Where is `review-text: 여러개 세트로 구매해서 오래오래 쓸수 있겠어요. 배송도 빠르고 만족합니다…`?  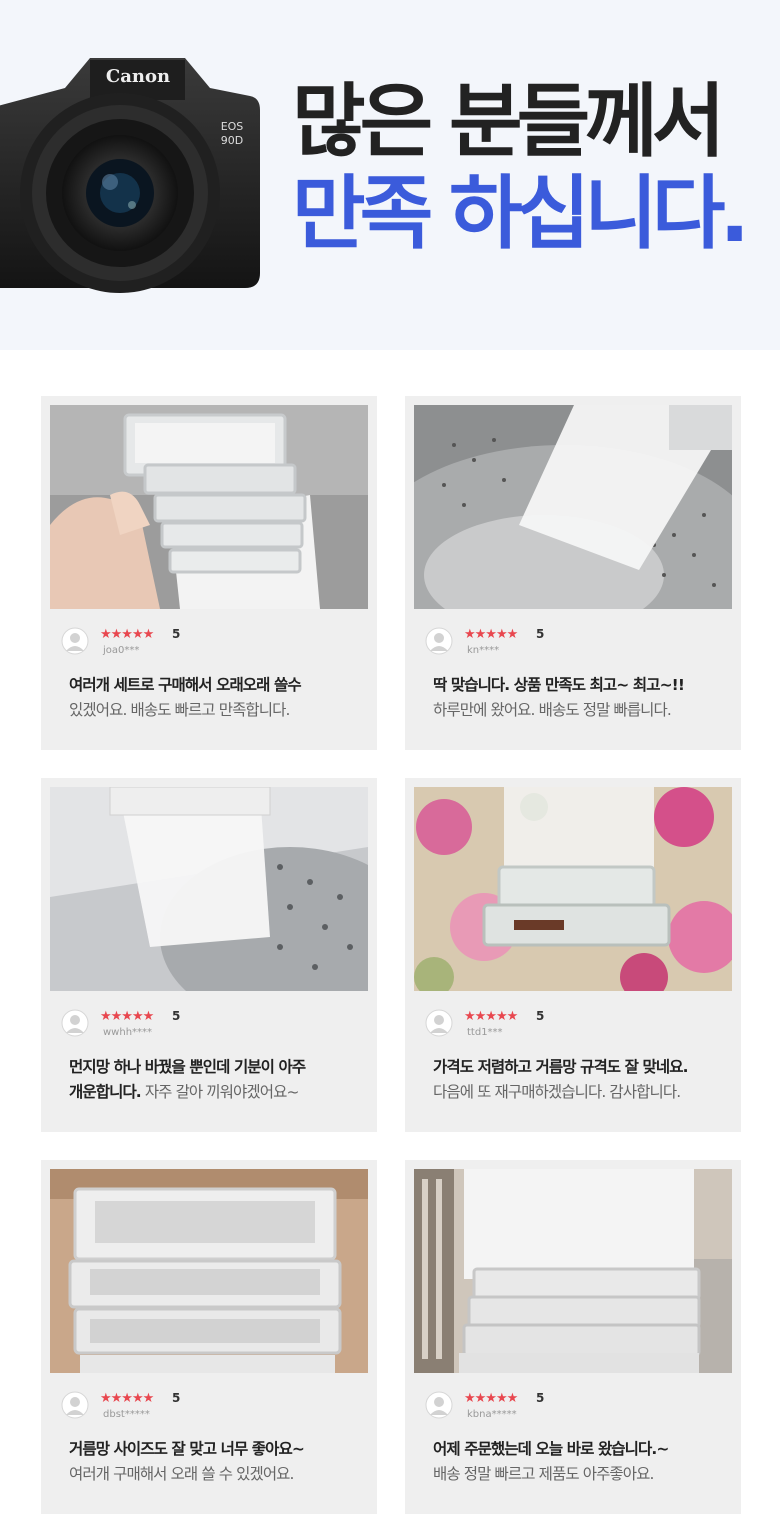 review-text: 여러개 세트로 구매해서 오래오래 쓸수 있겠어요. 배송도 빠르고 만족합니다… is located at coordinates (185, 697).